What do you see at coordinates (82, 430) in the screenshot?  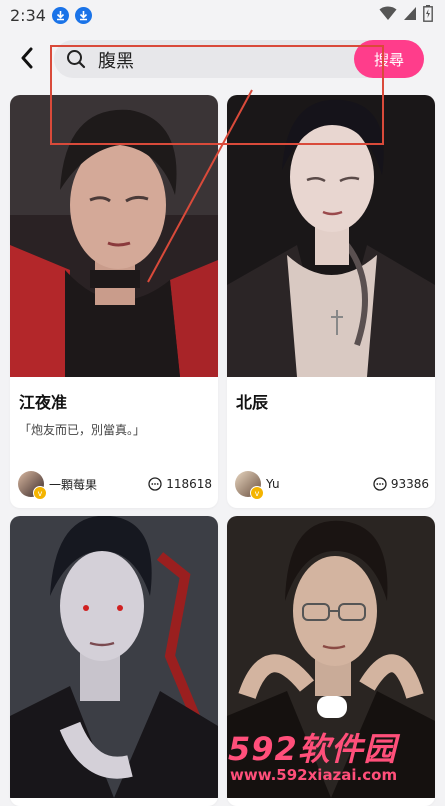 I see `card-description: 「炮友而已，別當真。」` at bounding box center [82, 430].